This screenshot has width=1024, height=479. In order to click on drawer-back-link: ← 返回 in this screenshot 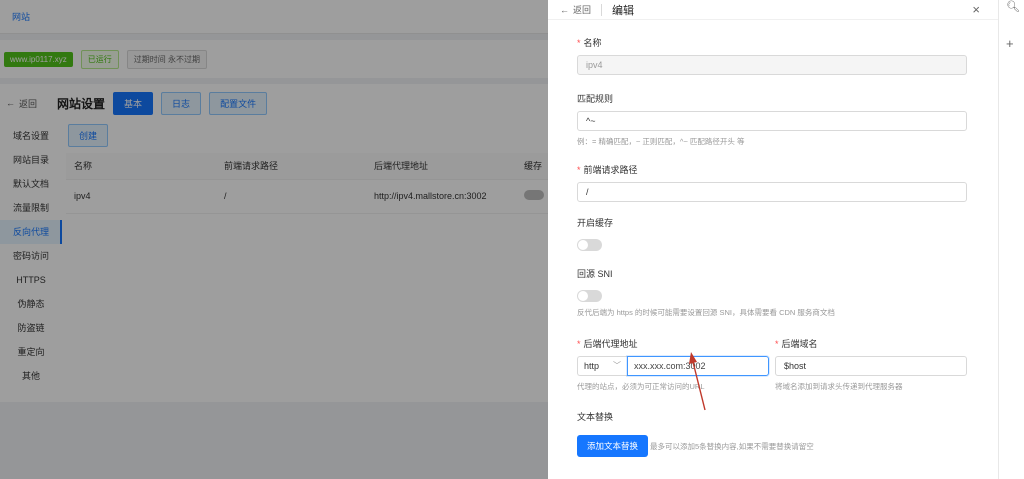, I will do `click(575, 9)`.